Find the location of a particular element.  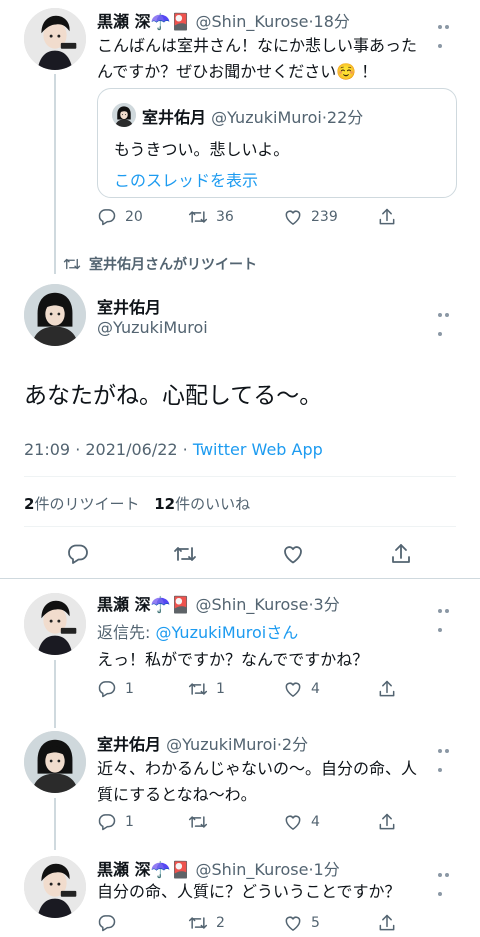

like-stat-count: 12 is located at coordinates (165, 504).